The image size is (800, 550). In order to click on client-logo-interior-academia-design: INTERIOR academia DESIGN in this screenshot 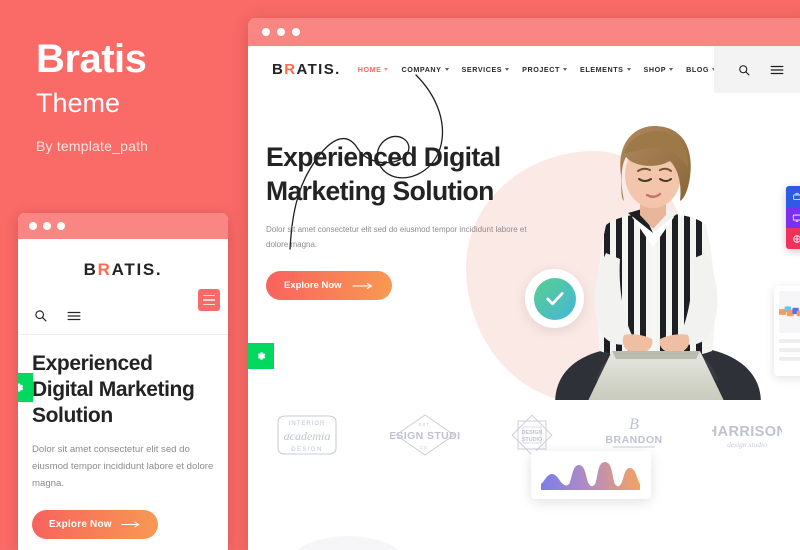, I will do `click(307, 435)`.